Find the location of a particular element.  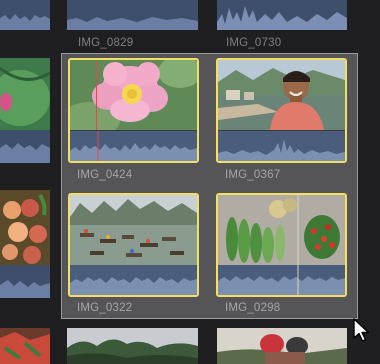

playhead-marker is located at coordinates (96, 95).